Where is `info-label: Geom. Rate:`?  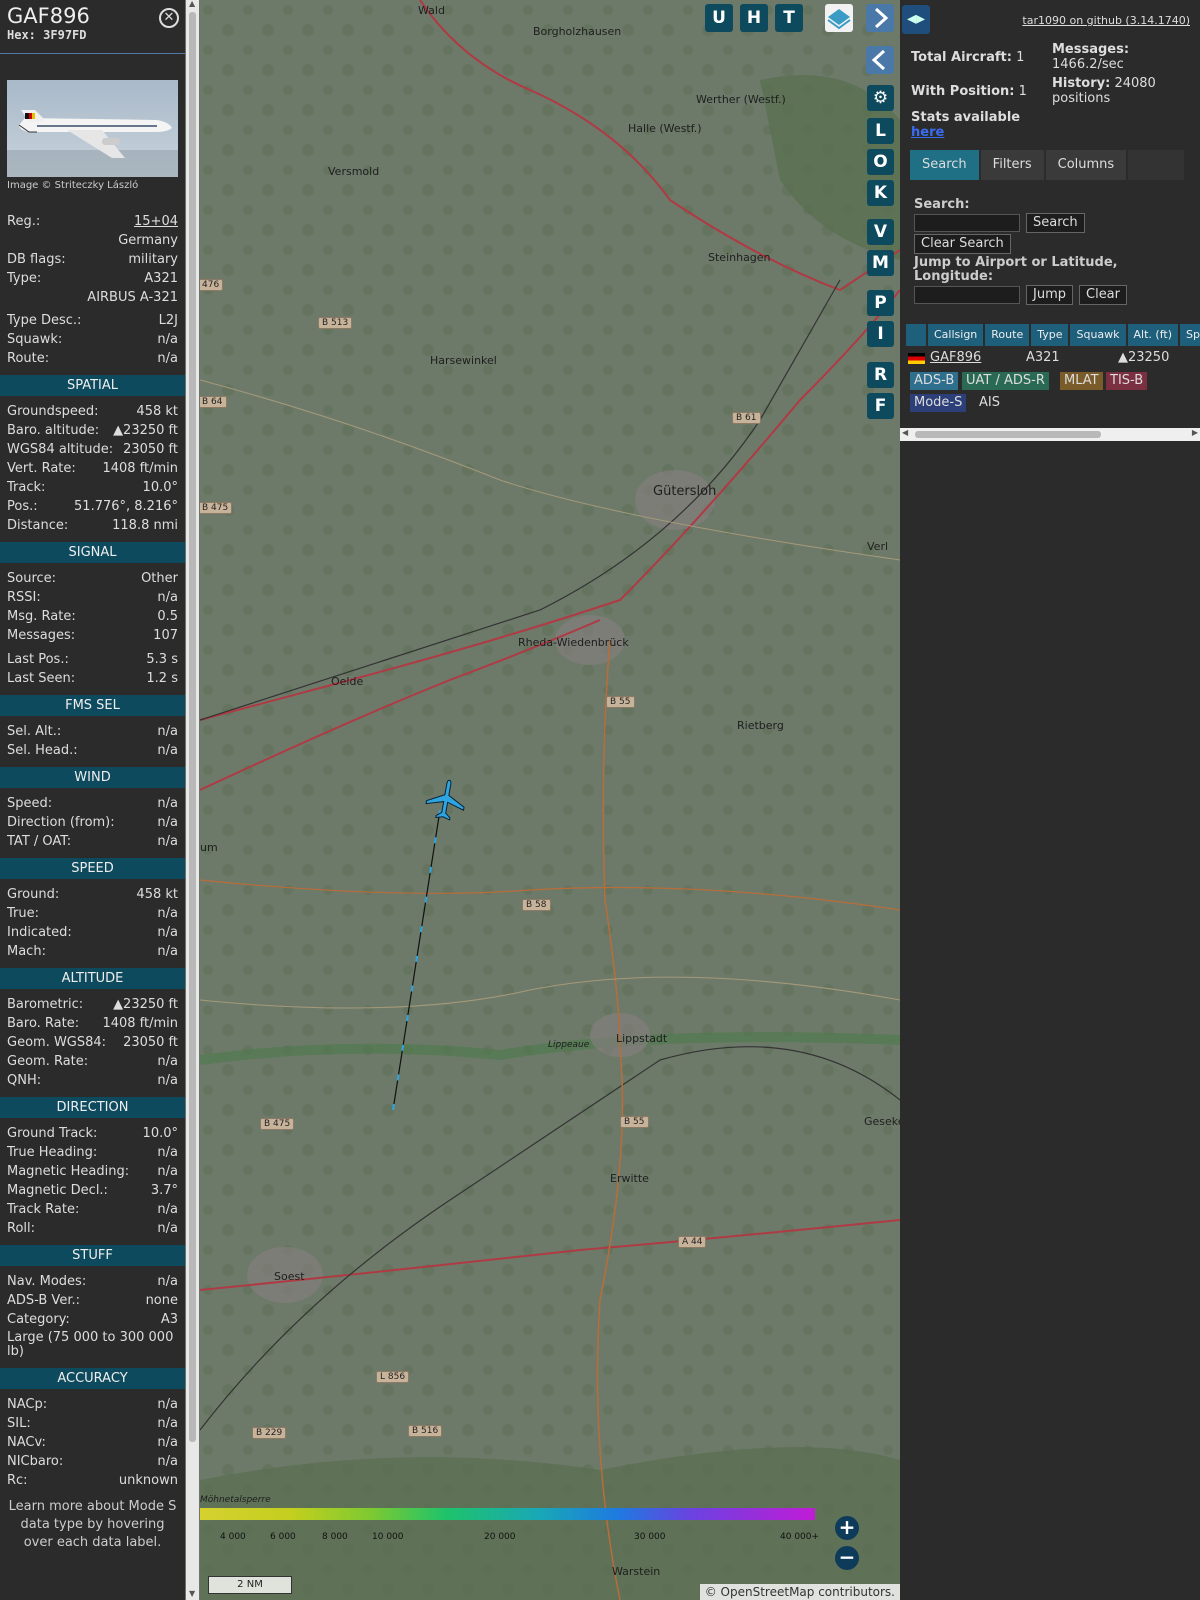 info-label: Geom. Rate: is located at coordinates (48, 1061).